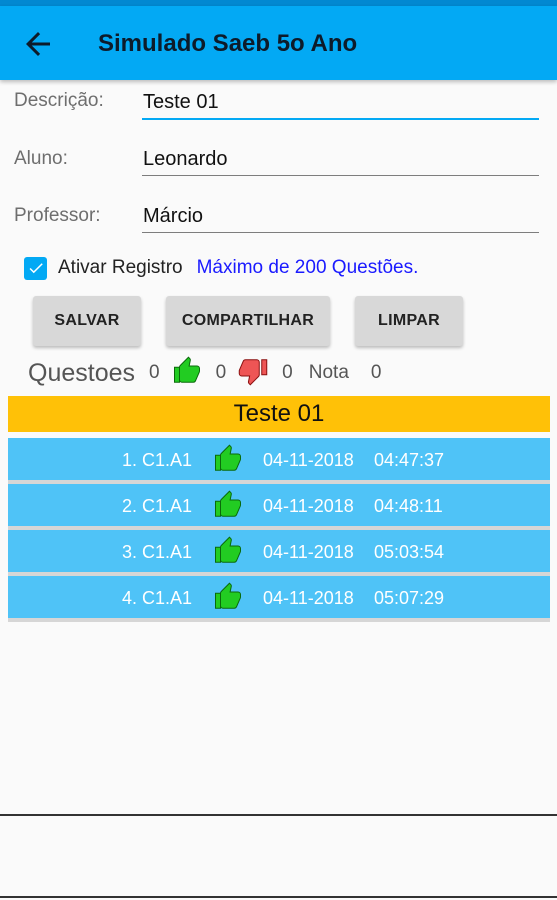 Image resolution: width=557 pixels, height=900 pixels. Describe the element at coordinates (328, 372) in the screenshot. I see `grade-label: Nota` at that location.